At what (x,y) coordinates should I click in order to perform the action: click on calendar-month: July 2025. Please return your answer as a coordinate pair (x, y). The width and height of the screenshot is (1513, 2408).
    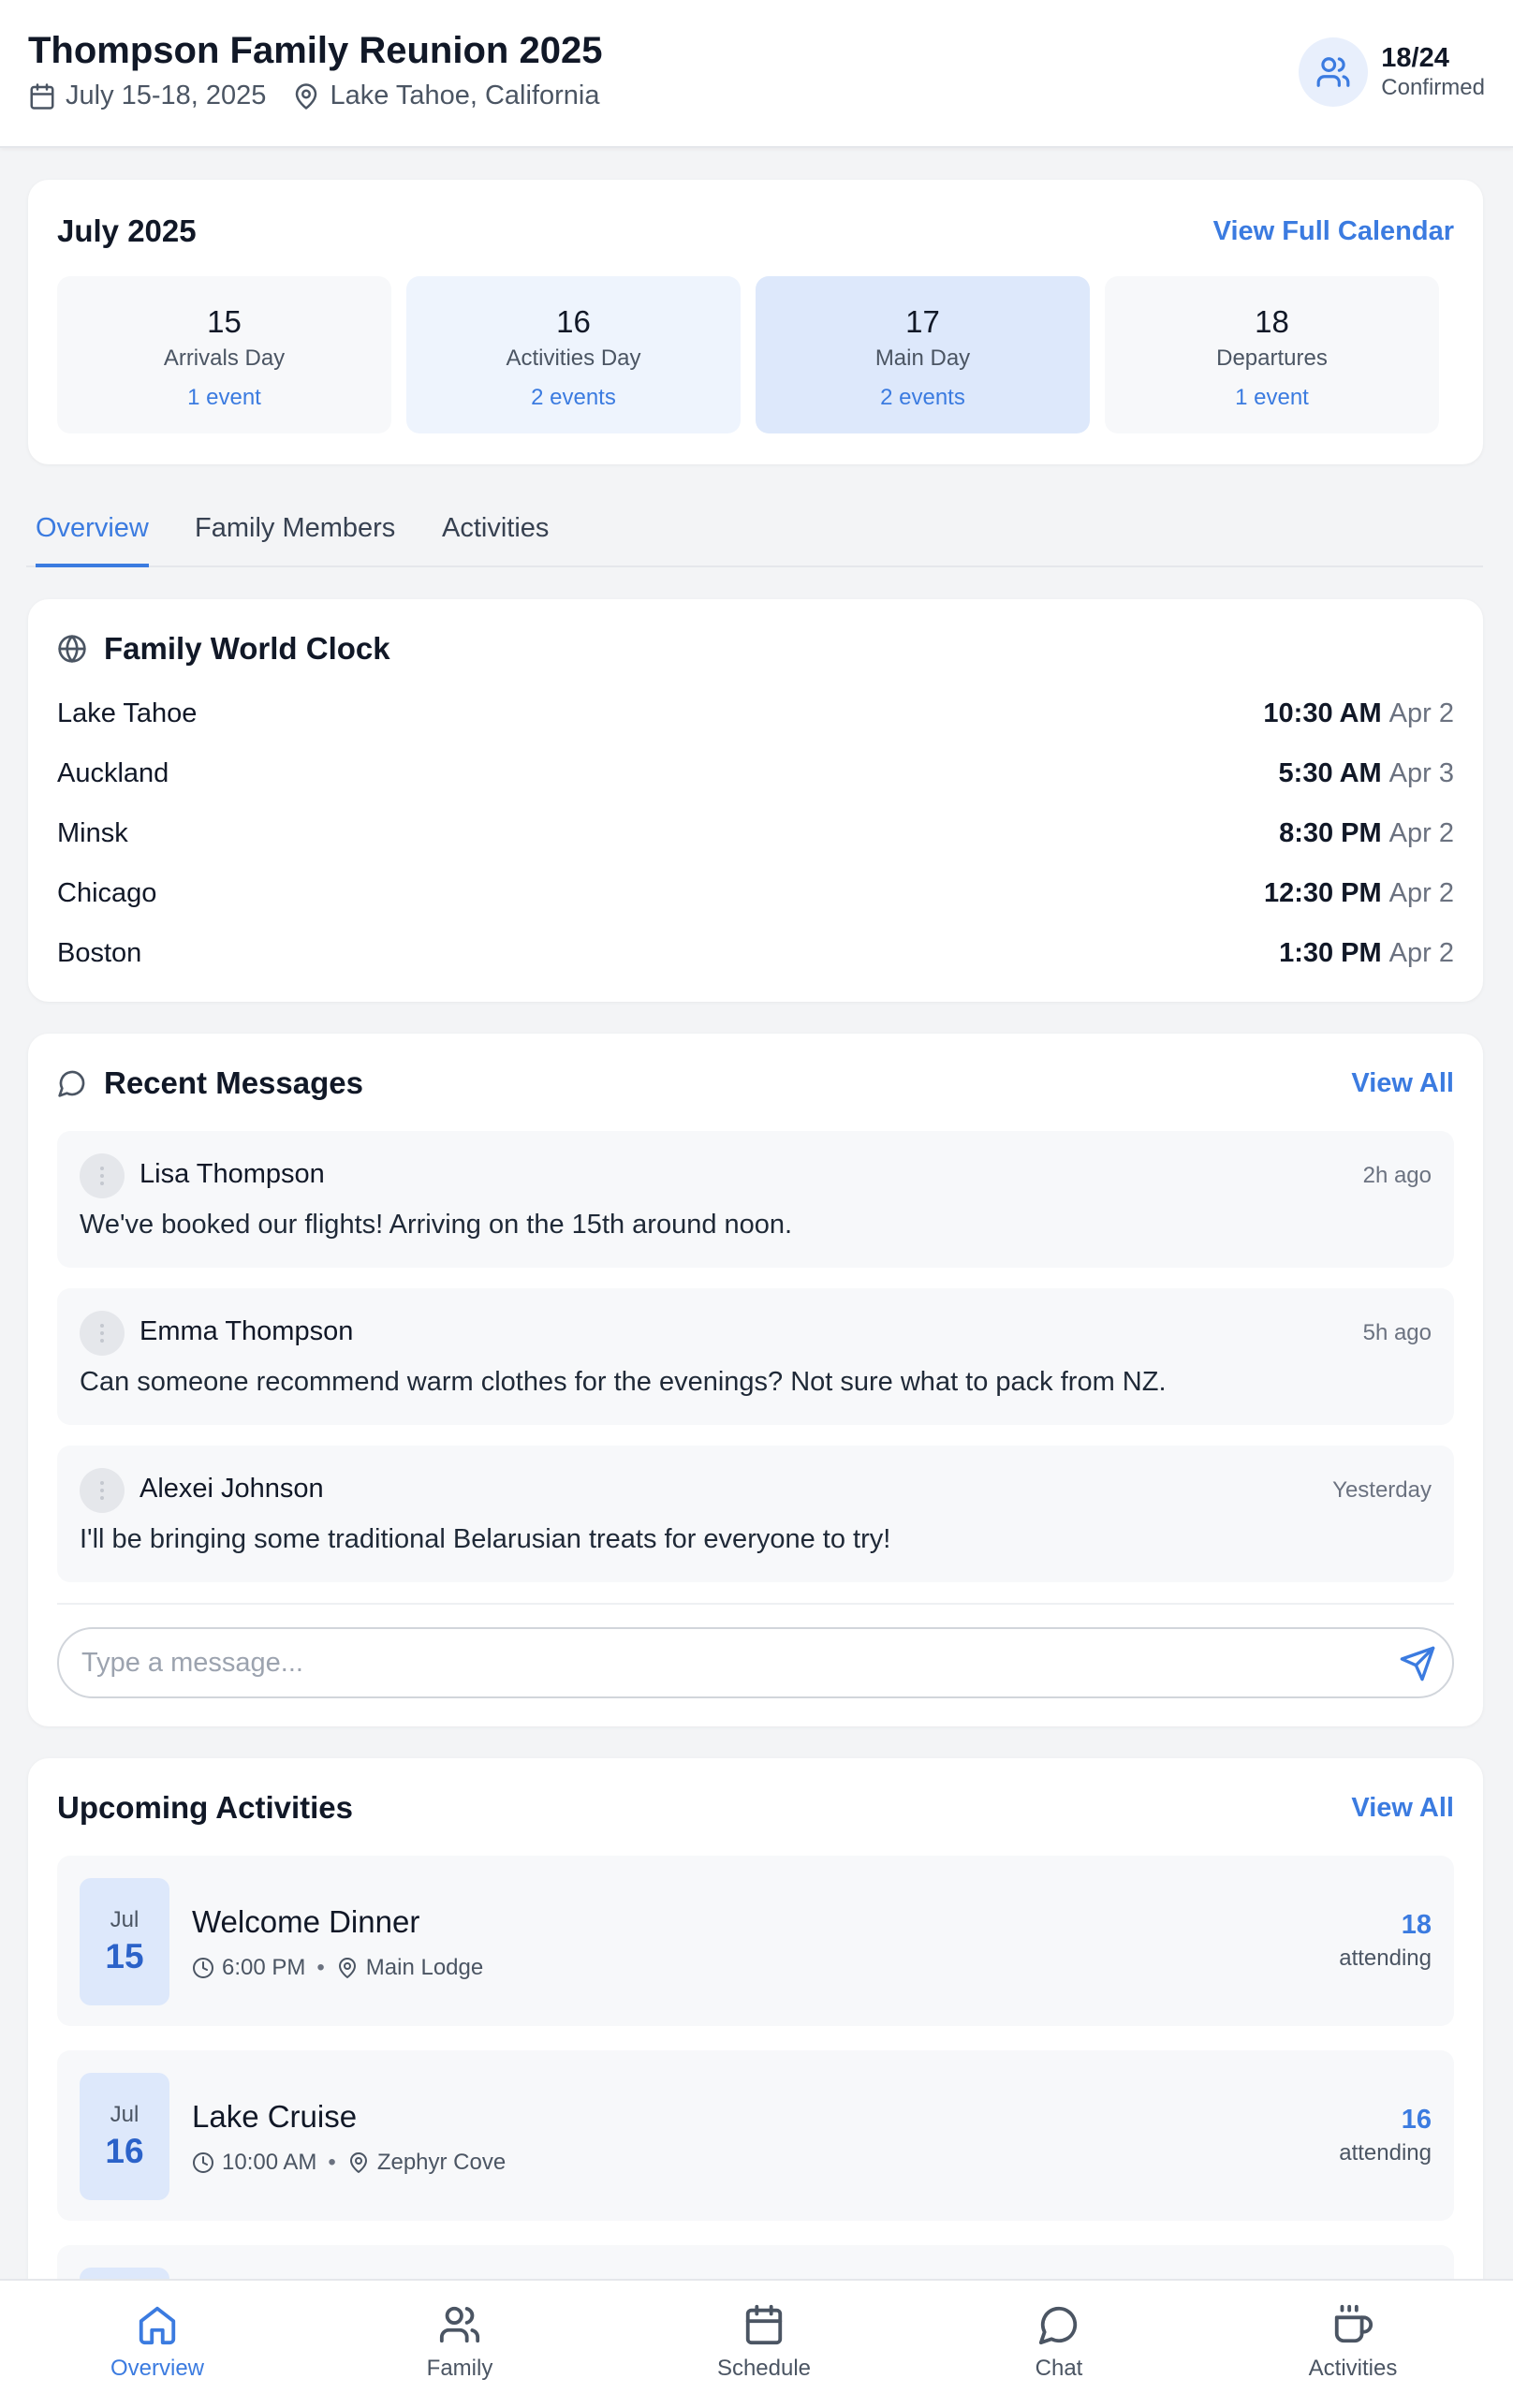
    Looking at the image, I should click on (127, 230).